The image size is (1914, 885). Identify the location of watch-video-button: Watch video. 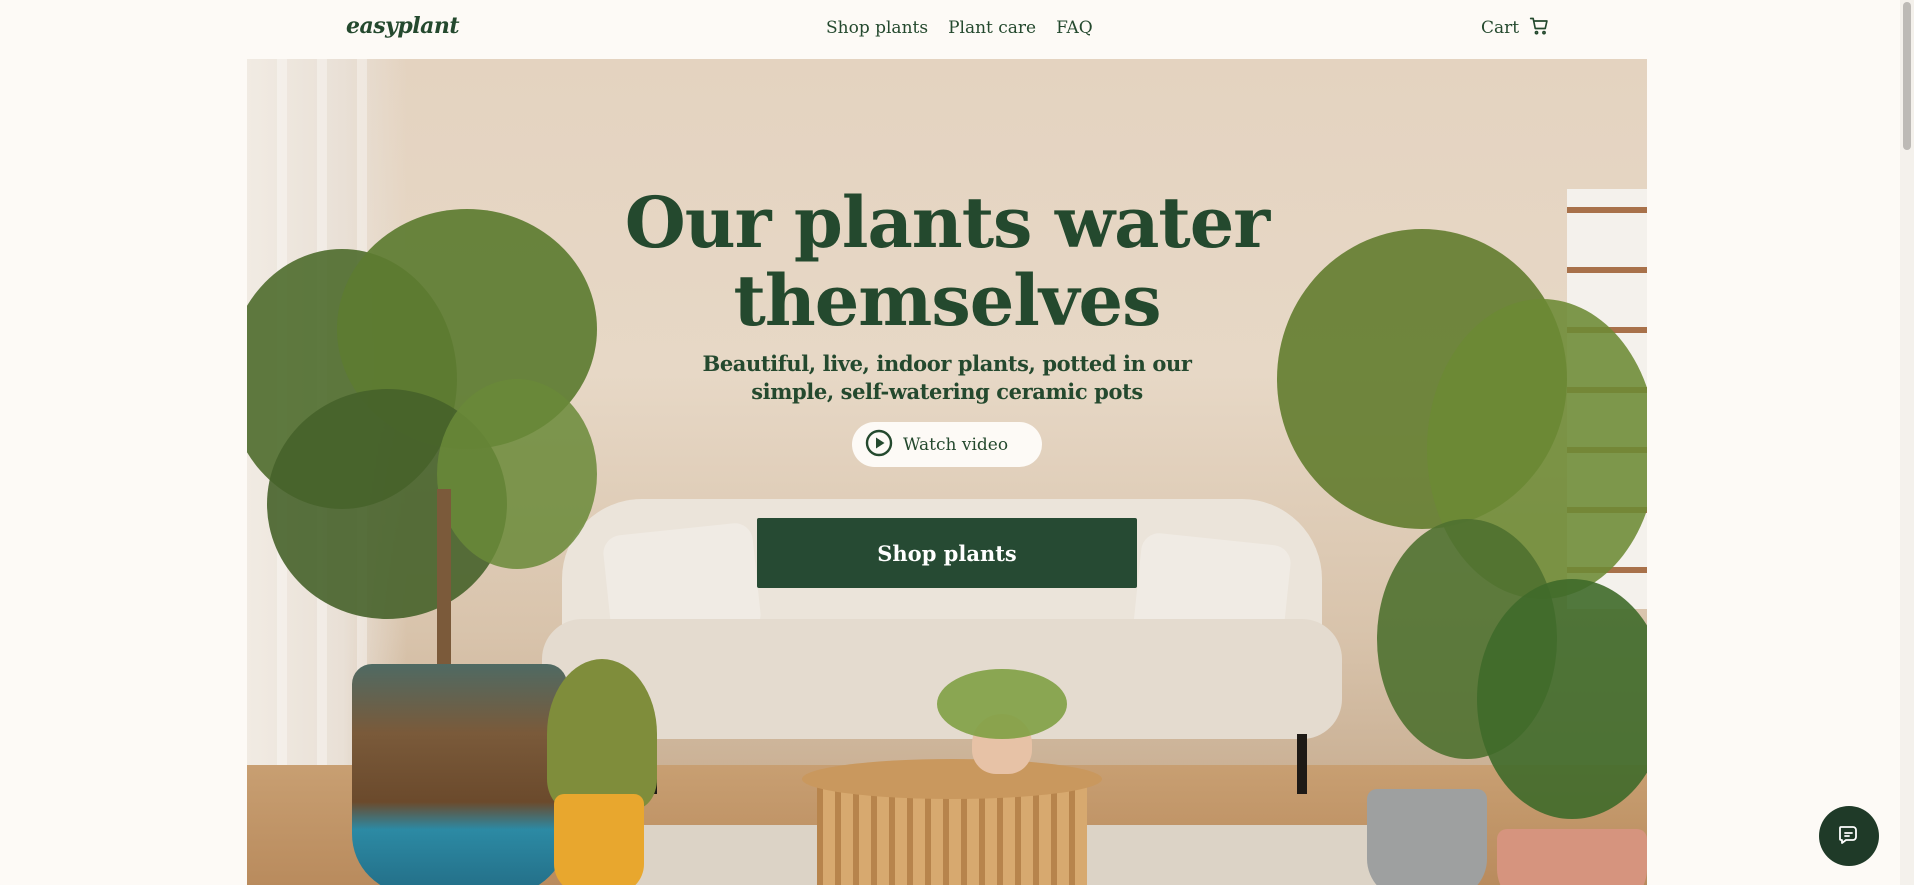
(947, 444).